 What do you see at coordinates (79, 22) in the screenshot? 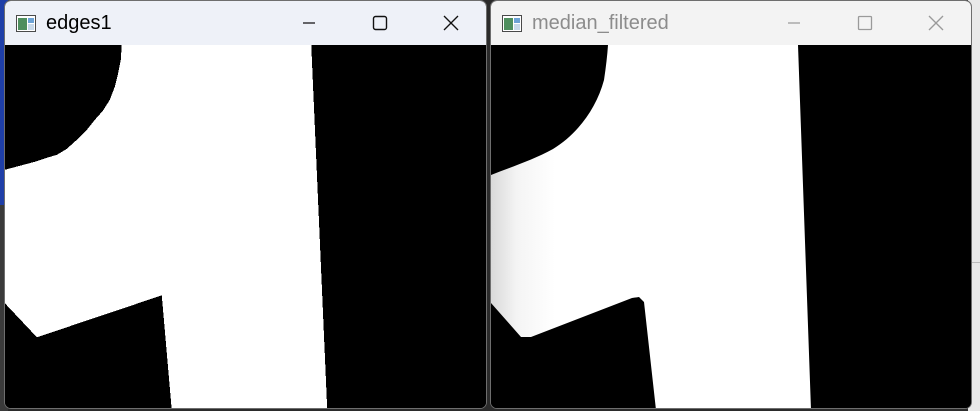
I see `window-title: edges1` at bounding box center [79, 22].